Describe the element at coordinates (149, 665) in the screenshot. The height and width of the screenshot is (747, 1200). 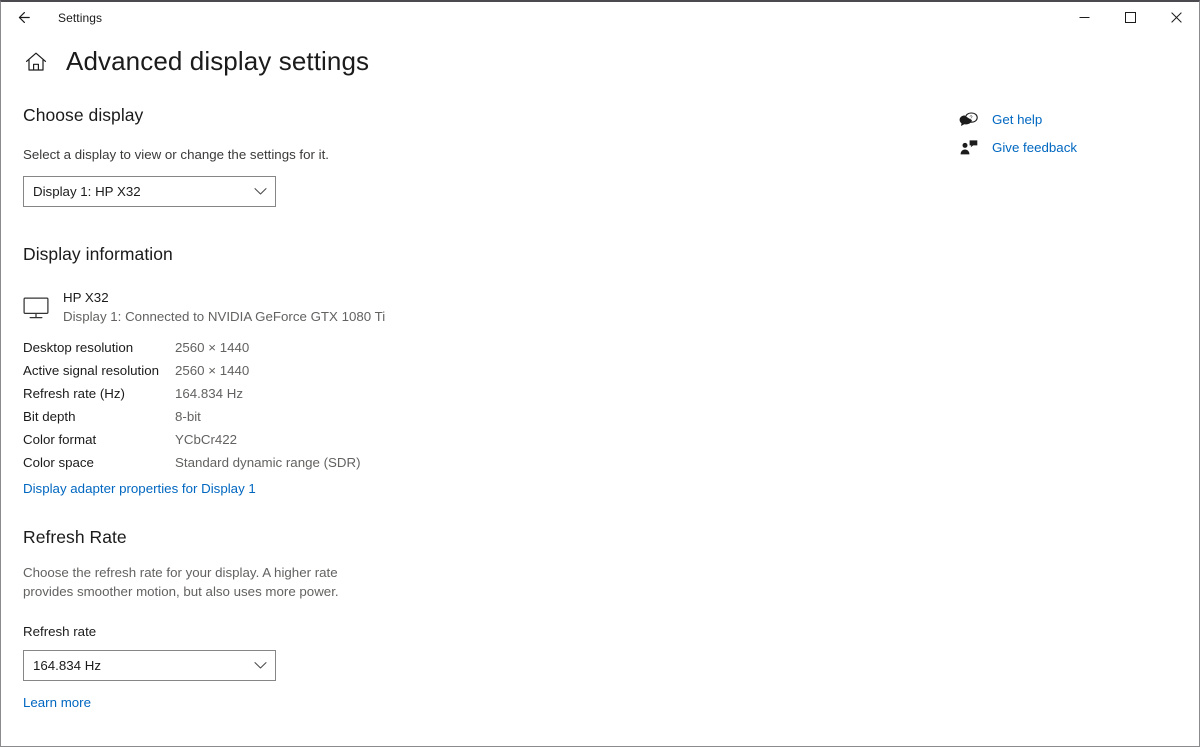
I see `refresh-rate-select: 164.834 Hz` at that location.